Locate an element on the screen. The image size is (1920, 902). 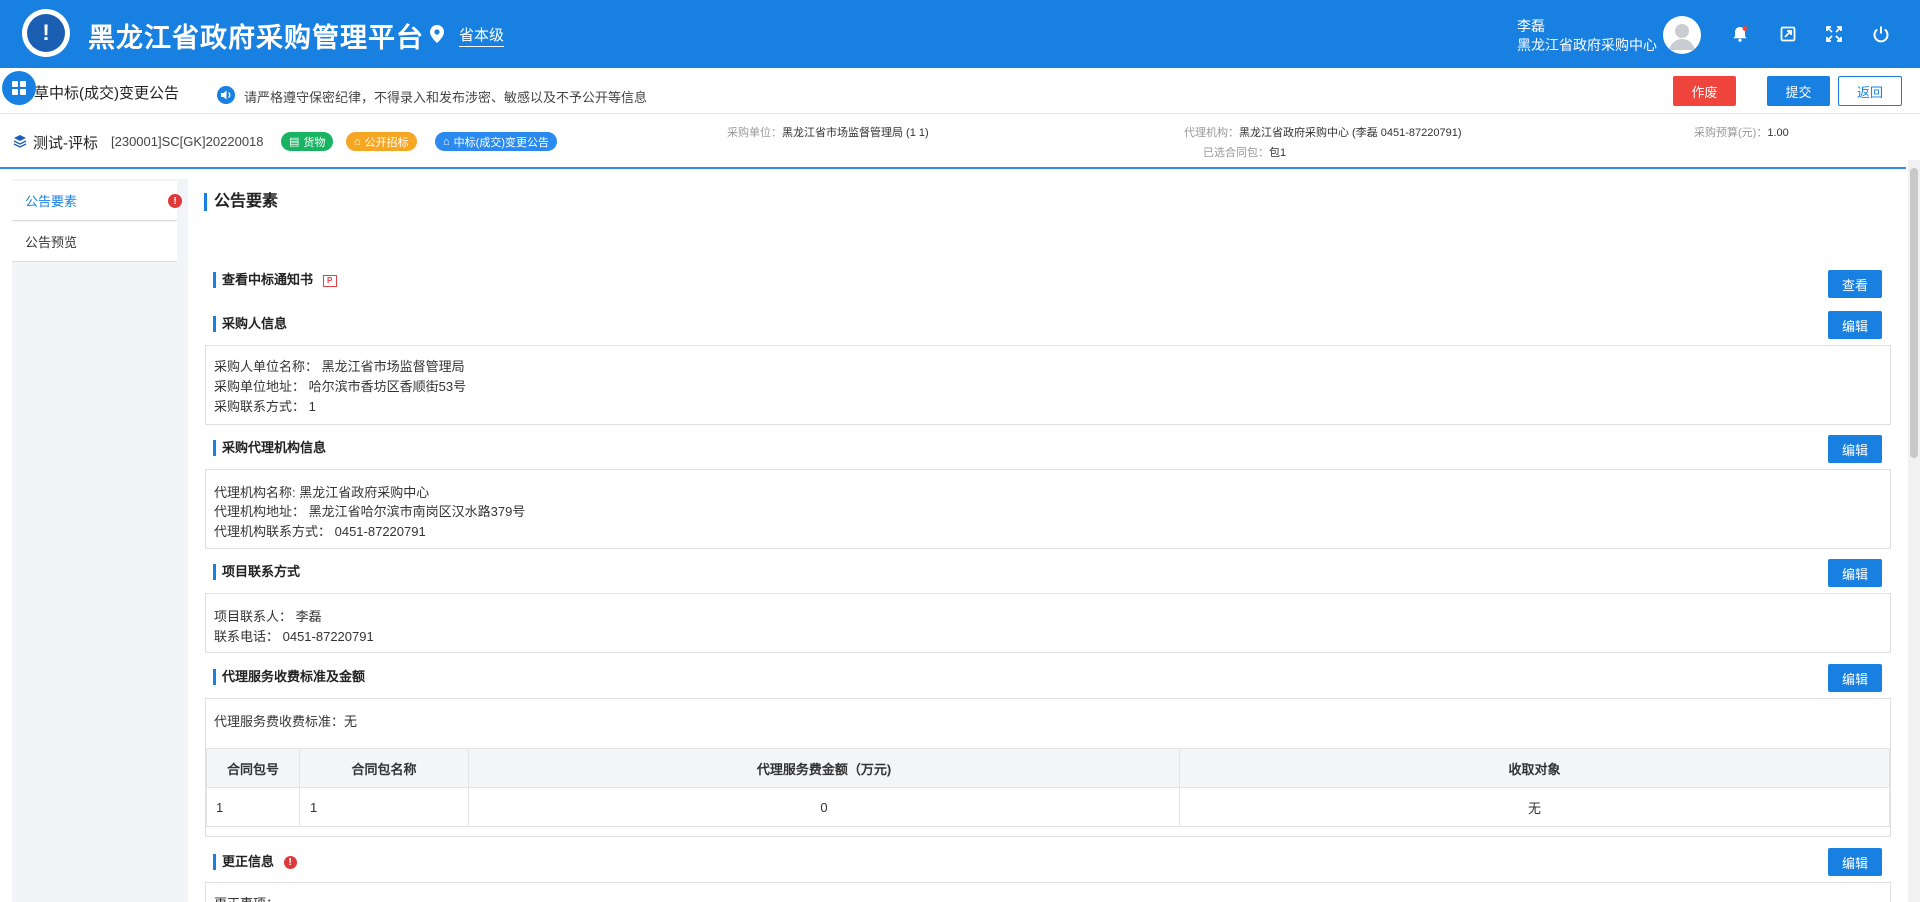
page-title: 草中标(成交)变更公告 is located at coordinates (106, 93).